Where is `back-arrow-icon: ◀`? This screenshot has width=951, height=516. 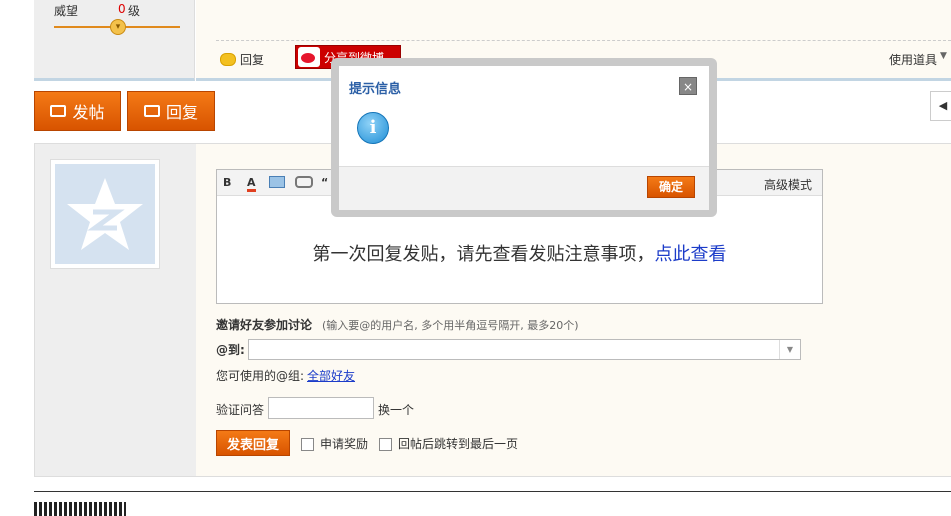
back-arrow-icon: ◀ is located at coordinates (940, 106).